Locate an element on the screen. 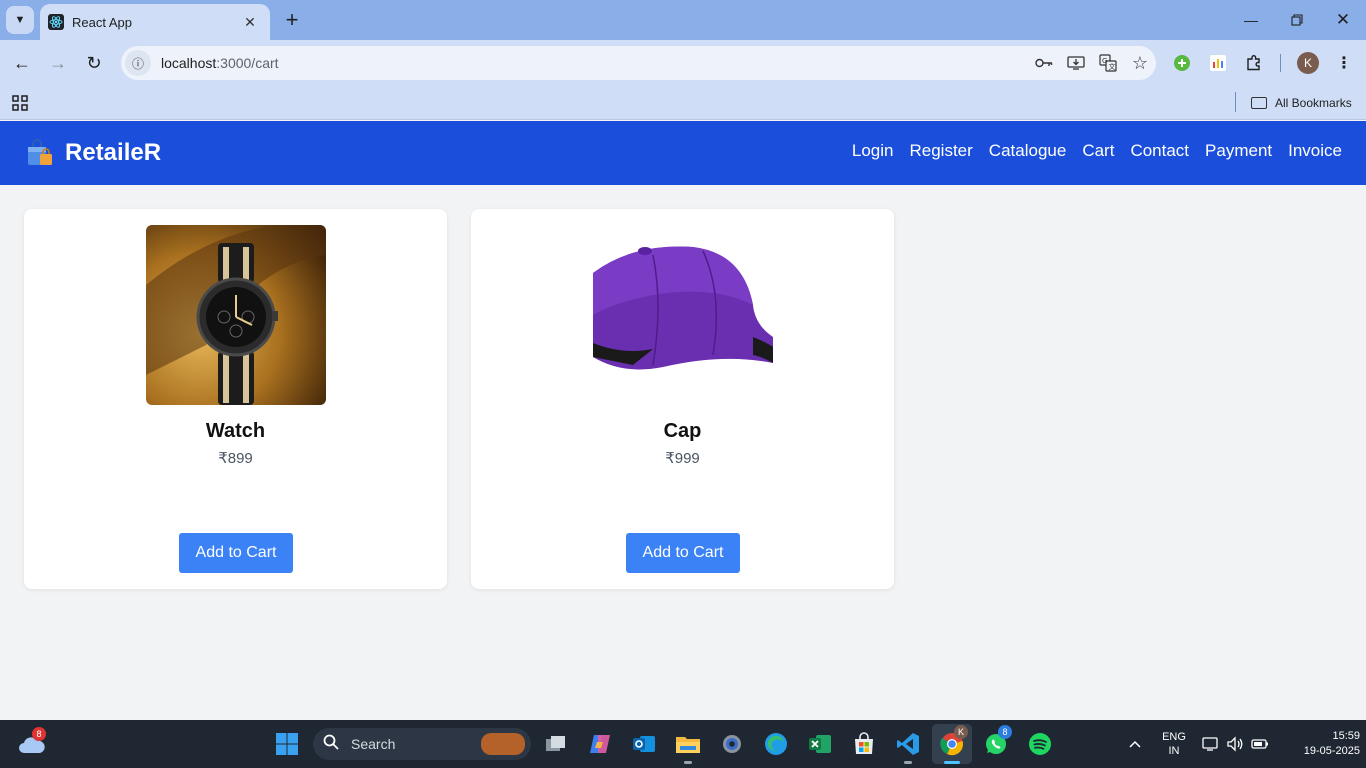  password-key-icon is located at coordinates (1044, 63).